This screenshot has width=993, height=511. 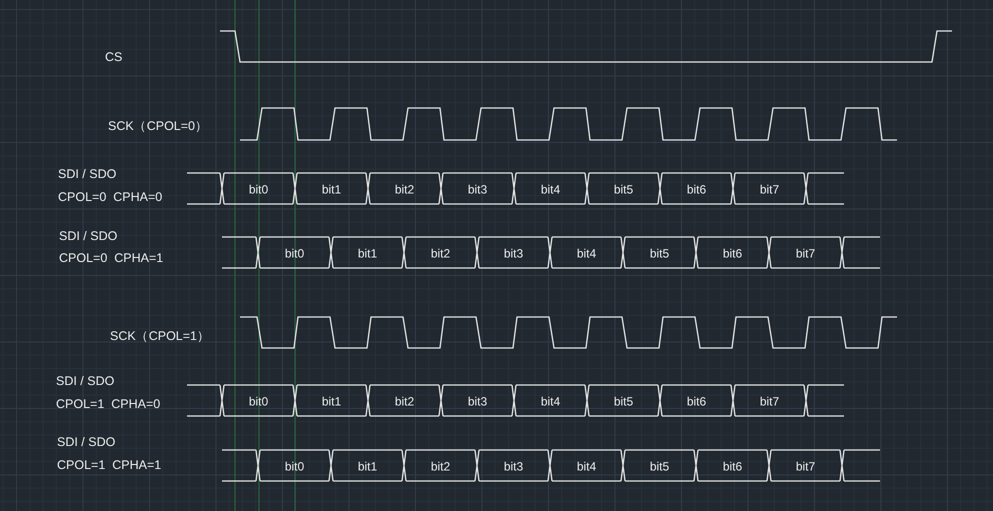 What do you see at coordinates (113, 57) in the screenshot?
I see `signal-label: CS` at bounding box center [113, 57].